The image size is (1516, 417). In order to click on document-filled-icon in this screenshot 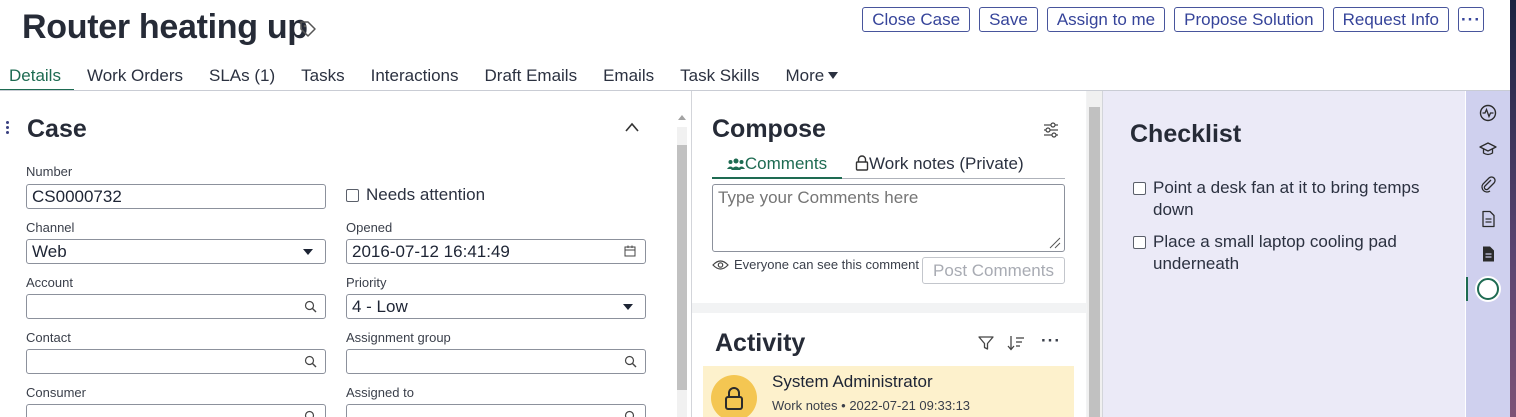, I will do `click(1488, 254)`.